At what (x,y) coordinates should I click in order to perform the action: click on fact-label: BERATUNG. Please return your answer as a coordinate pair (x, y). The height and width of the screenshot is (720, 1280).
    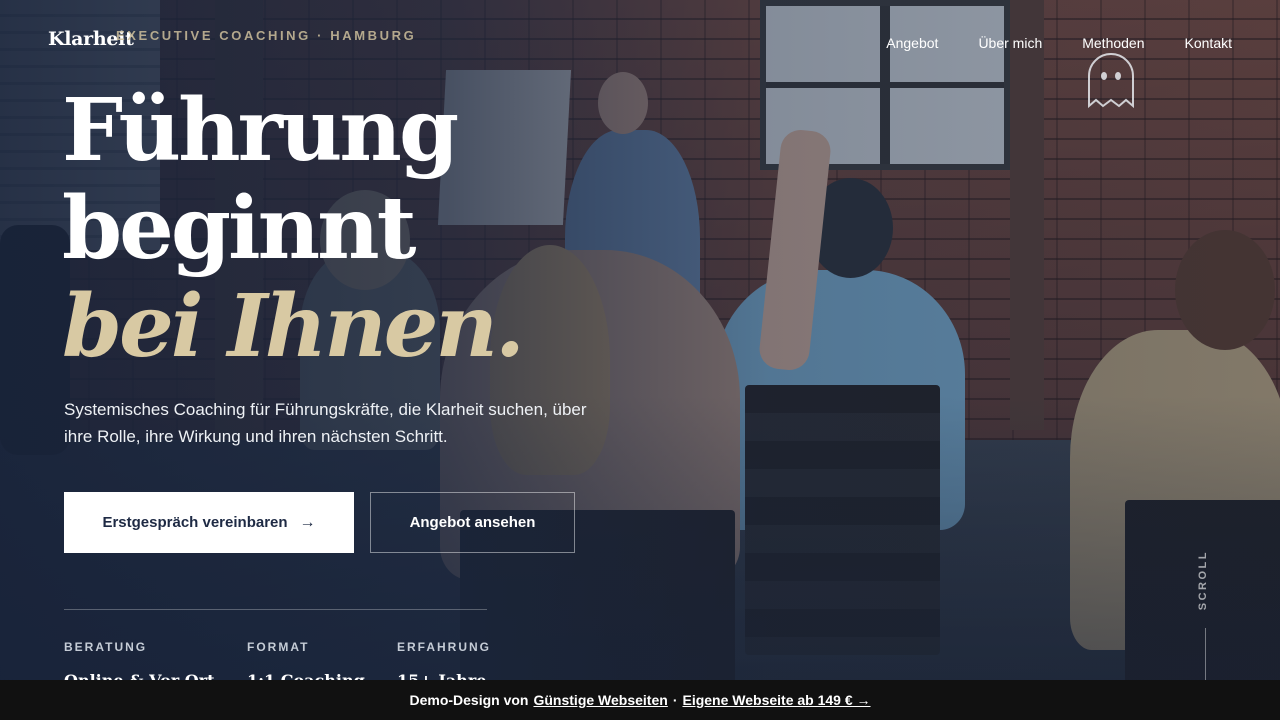
    Looking at the image, I should click on (106, 647).